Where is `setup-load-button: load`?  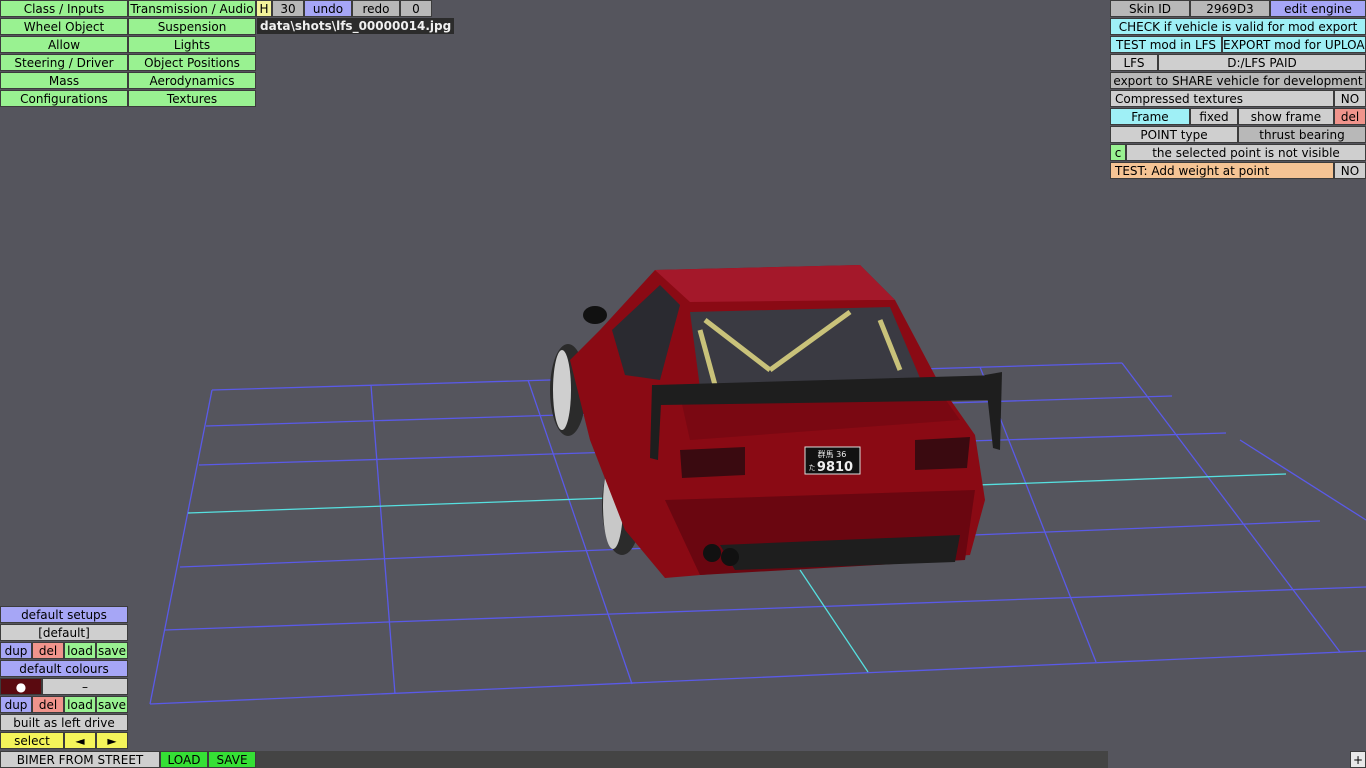 setup-load-button: load is located at coordinates (80, 650).